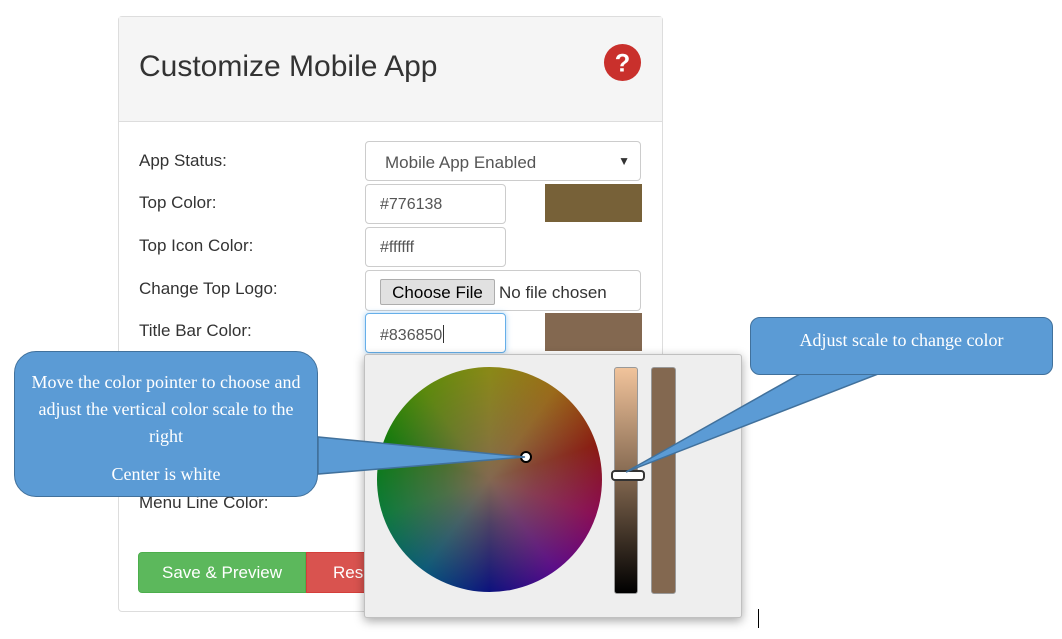 The width and height of the screenshot is (1062, 639). What do you see at coordinates (166, 474) in the screenshot?
I see `left-callout-sub-text: Center is white` at bounding box center [166, 474].